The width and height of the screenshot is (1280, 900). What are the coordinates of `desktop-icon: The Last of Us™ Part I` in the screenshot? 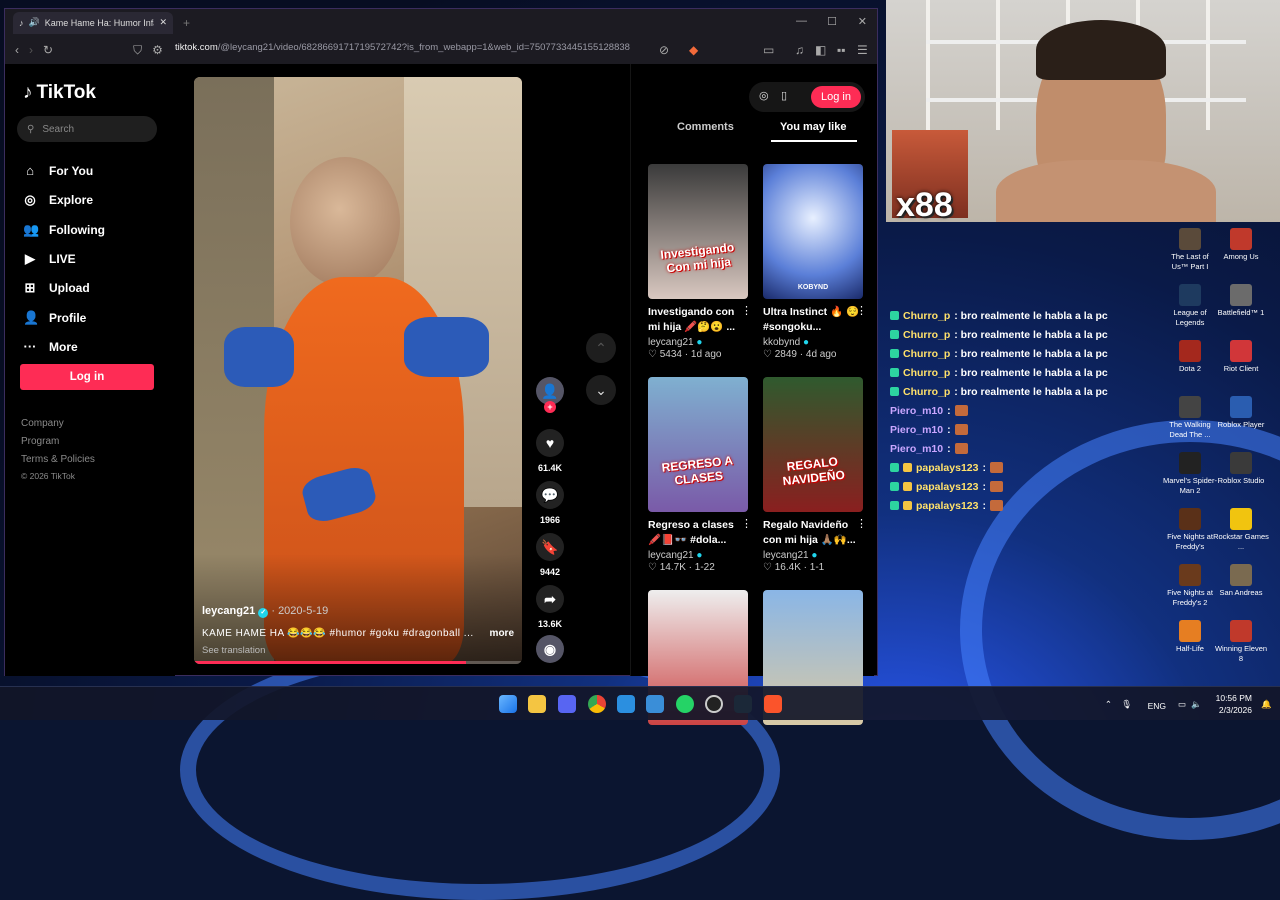 It's located at (1190, 250).